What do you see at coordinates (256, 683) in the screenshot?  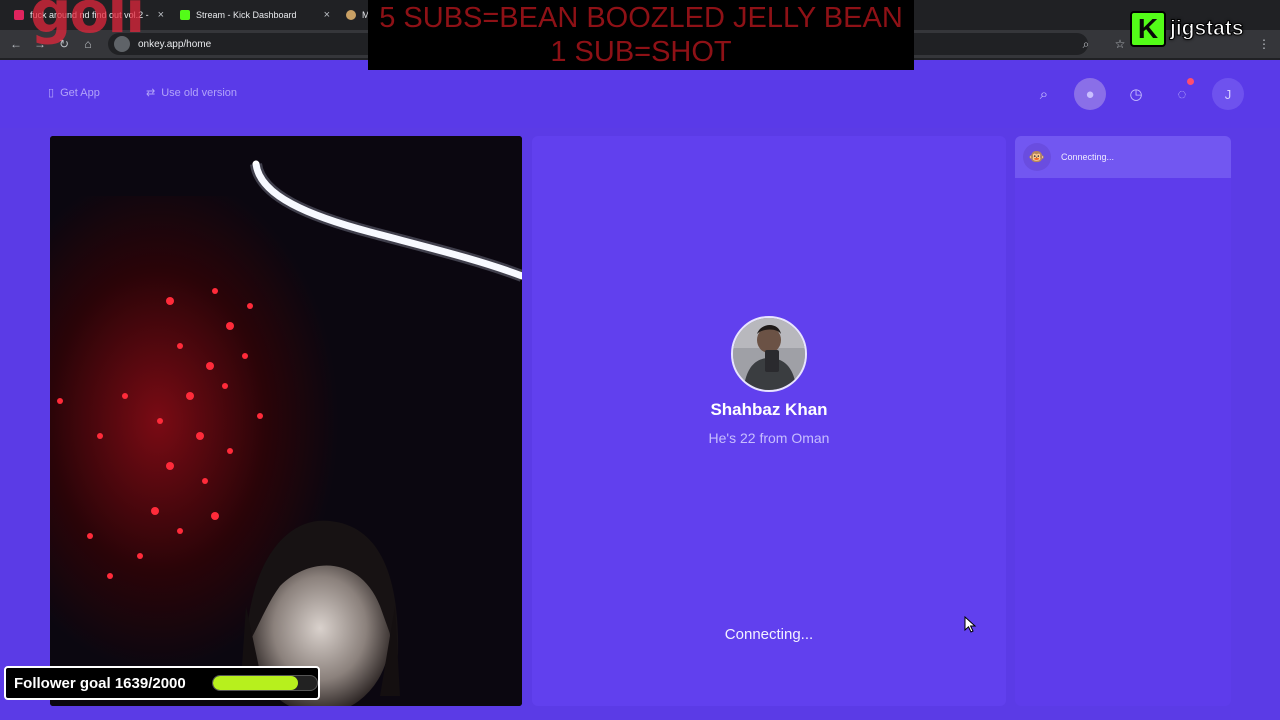 I see `follower-goal-fill` at bounding box center [256, 683].